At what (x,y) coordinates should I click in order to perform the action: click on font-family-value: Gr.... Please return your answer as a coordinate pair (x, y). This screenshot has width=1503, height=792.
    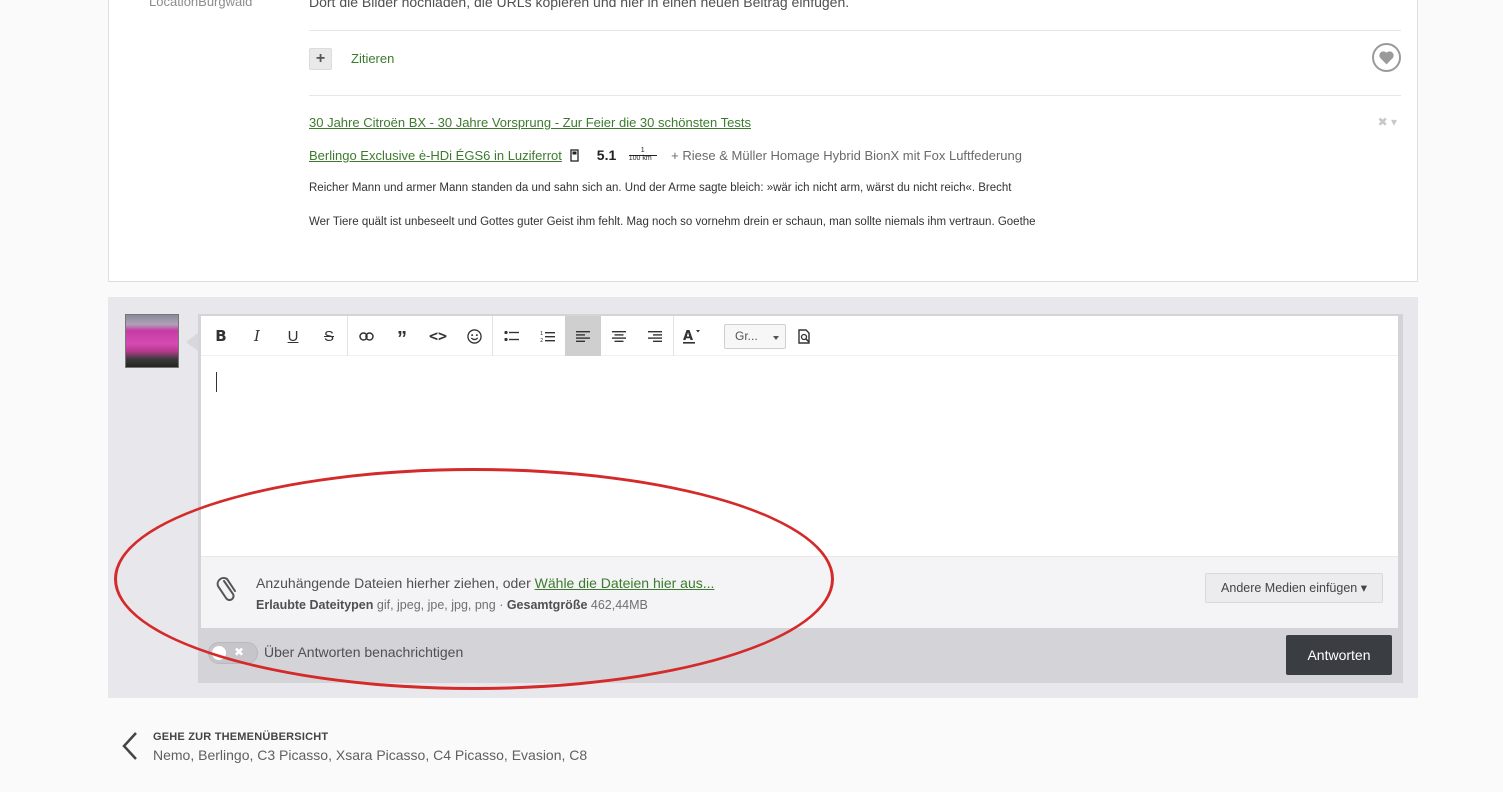
    Looking at the image, I should click on (746, 336).